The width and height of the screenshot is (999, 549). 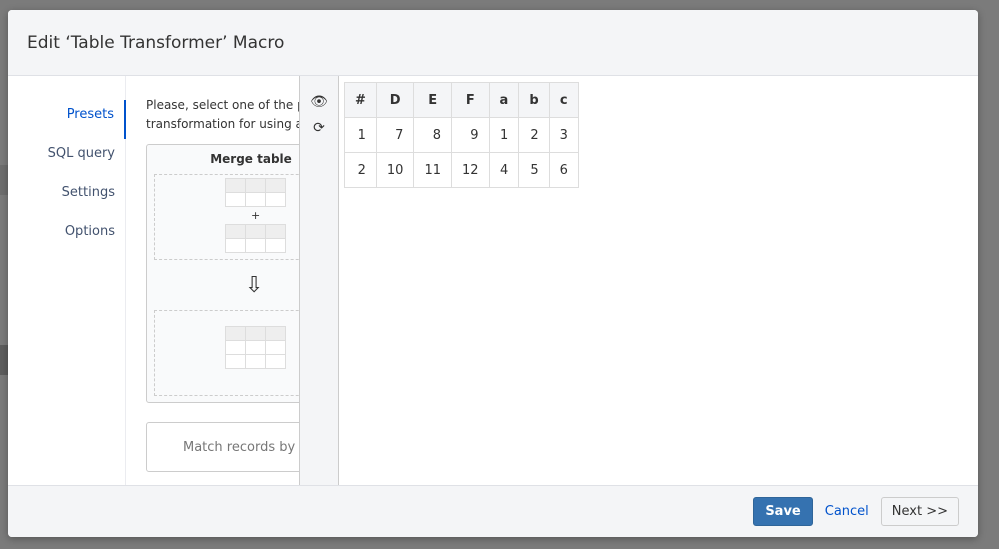 I want to click on column-header: #, so click(x=360, y=100).